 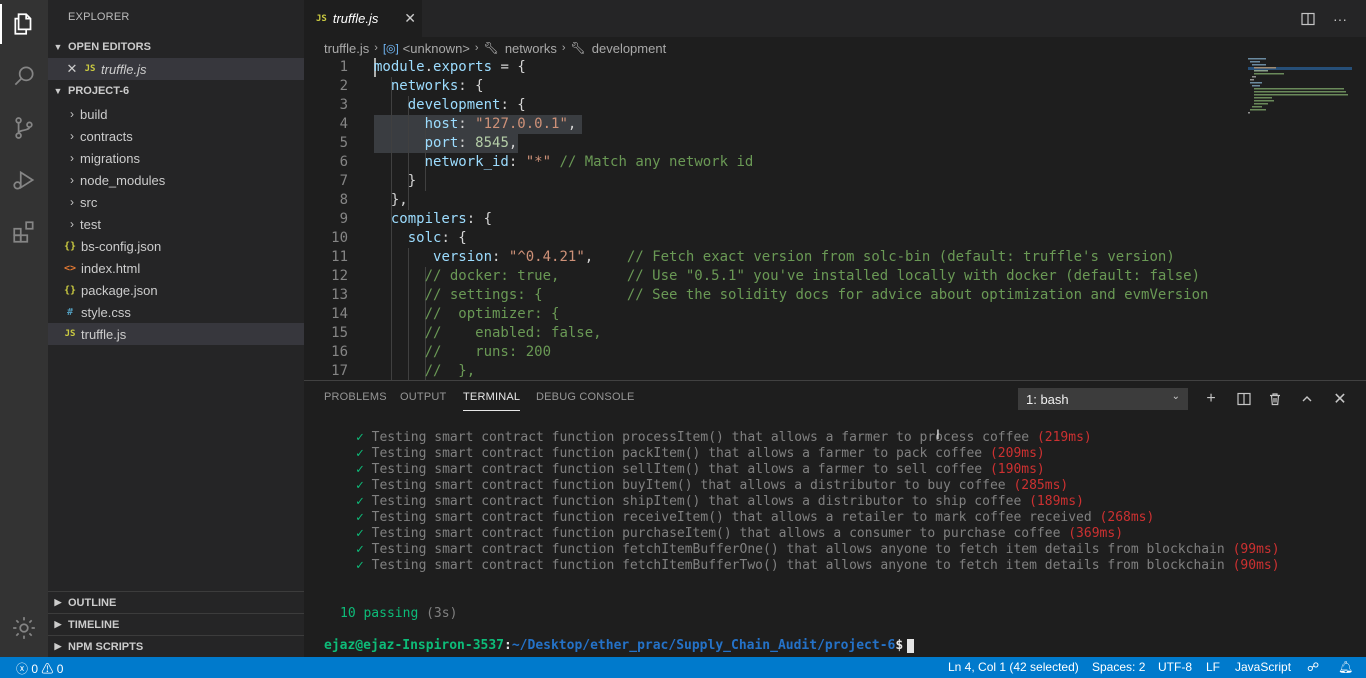 I want to click on test-duration: (268ms), so click(x=1127, y=517).